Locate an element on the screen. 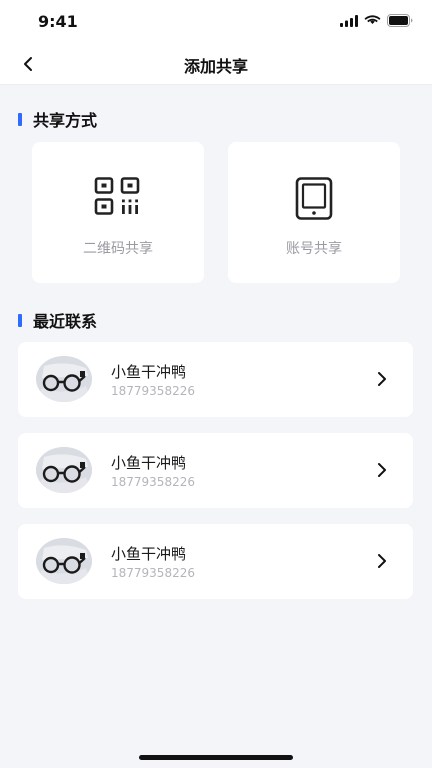  tablet-icon is located at coordinates (314, 198).